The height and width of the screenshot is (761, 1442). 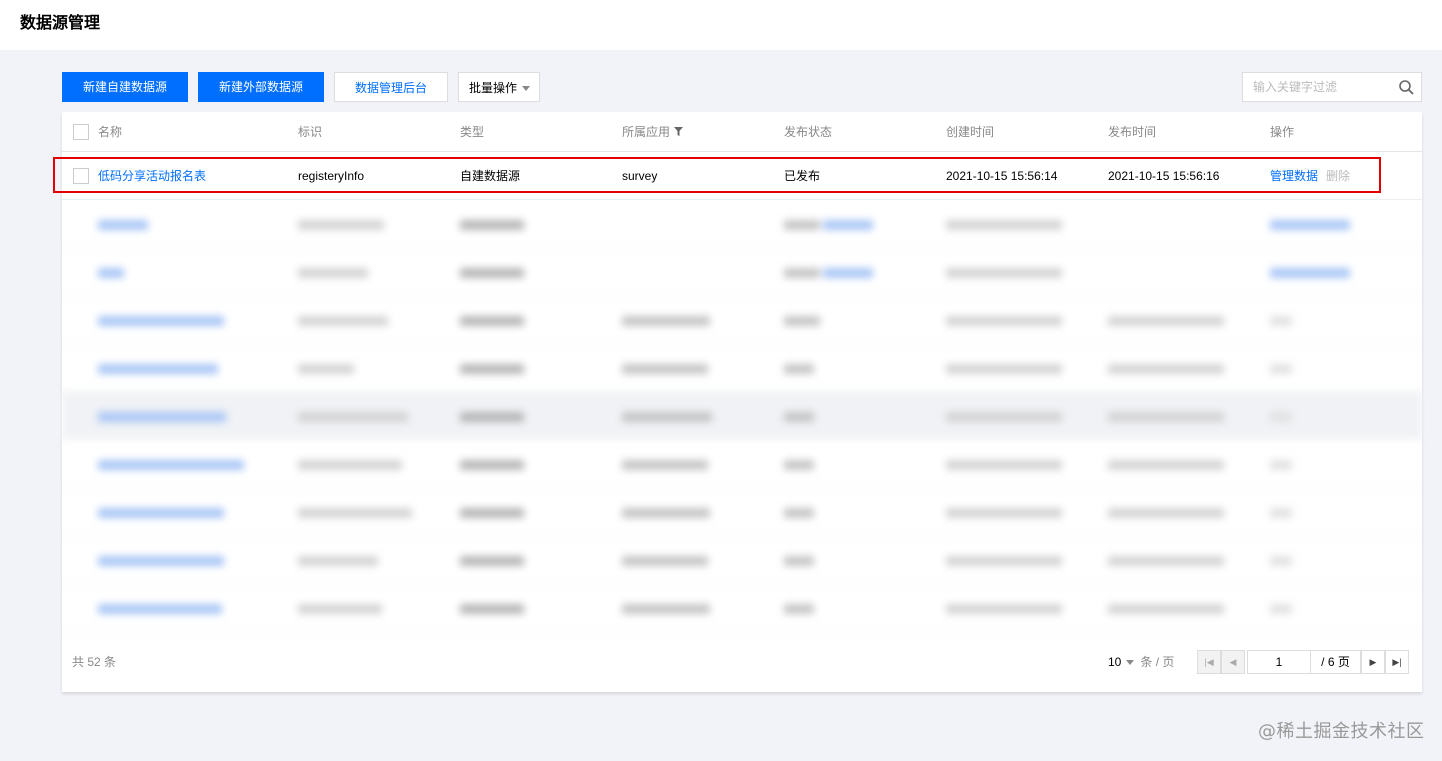 What do you see at coordinates (391, 87) in the screenshot?
I see `data-admin-console-button: 数据管理后台` at bounding box center [391, 87].